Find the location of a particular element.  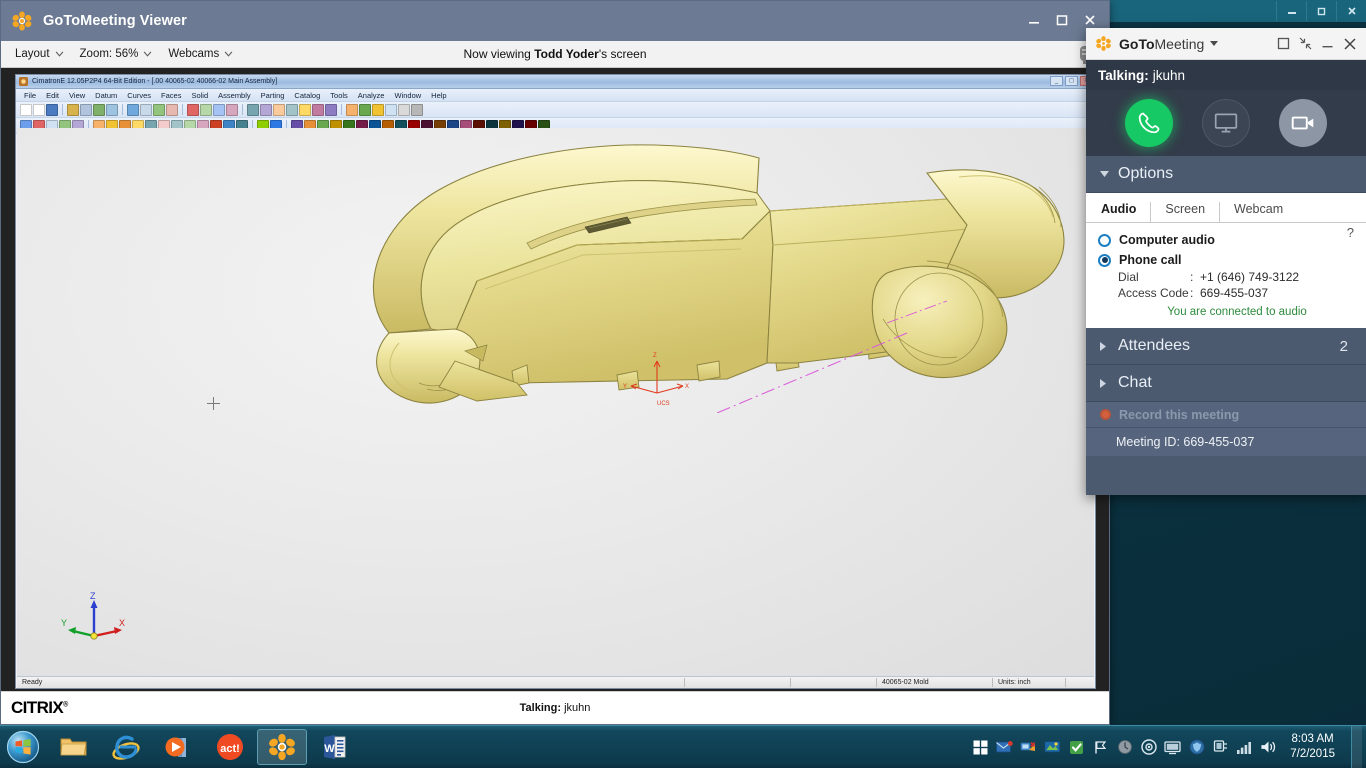

shield-icon is located at coordinates (1196, 747).